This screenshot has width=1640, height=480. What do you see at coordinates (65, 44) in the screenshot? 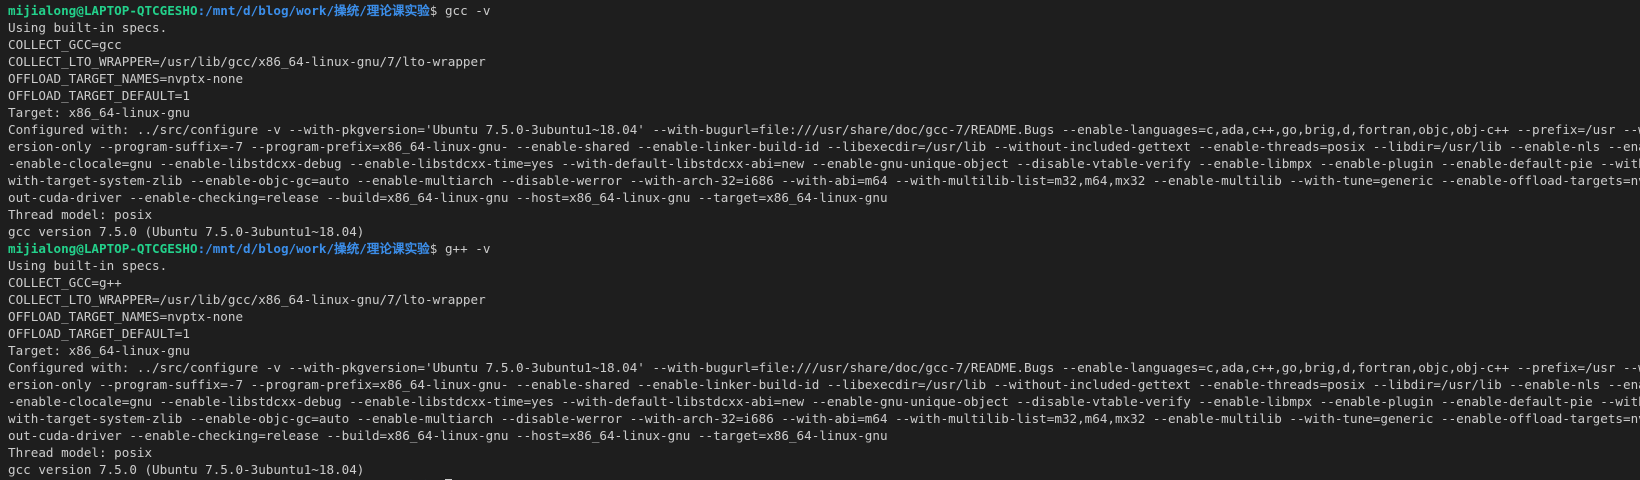
I see `output-line: COLLECT_GCC=gcc` at bounding box center [65, 44].